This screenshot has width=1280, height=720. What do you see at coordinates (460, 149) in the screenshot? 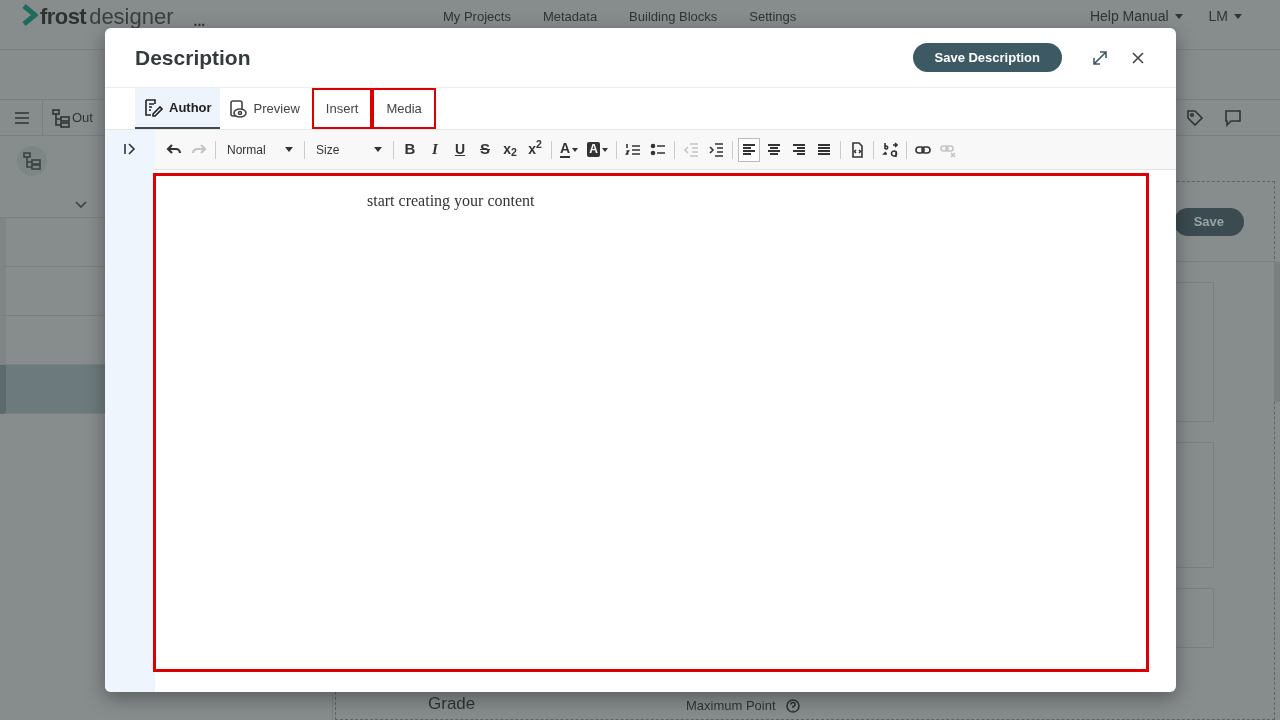
I see `underline-button: U` at bounding box center [460, 149].